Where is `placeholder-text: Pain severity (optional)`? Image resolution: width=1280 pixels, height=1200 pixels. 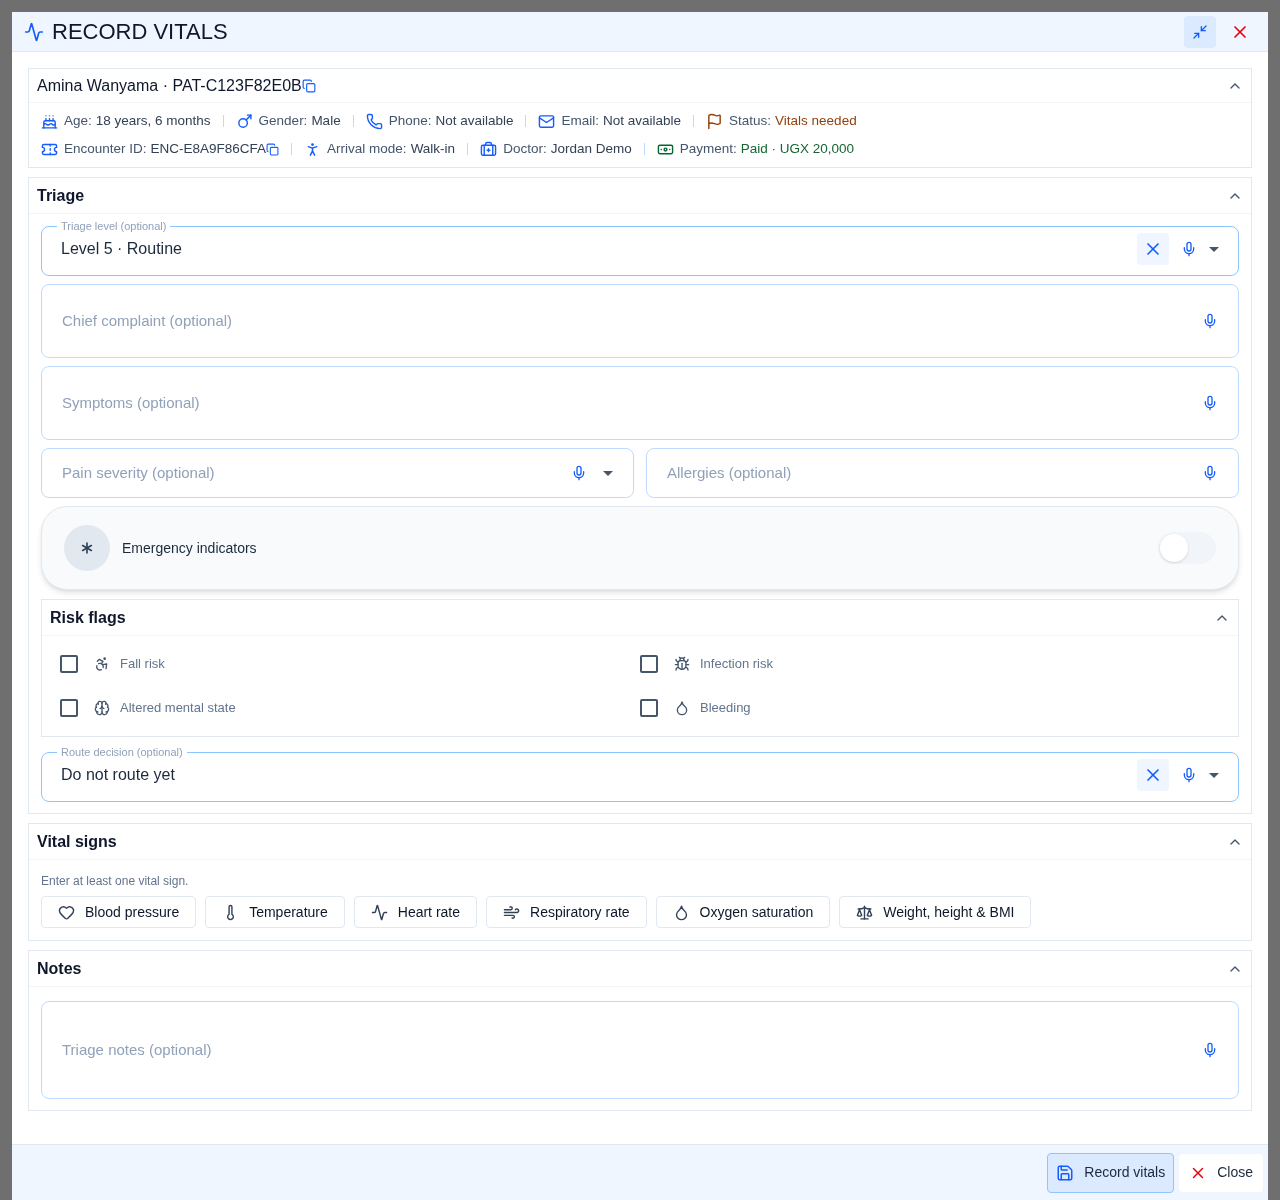 placeholder-text: Pain severity (optional) is located at coordinates (139, 472).